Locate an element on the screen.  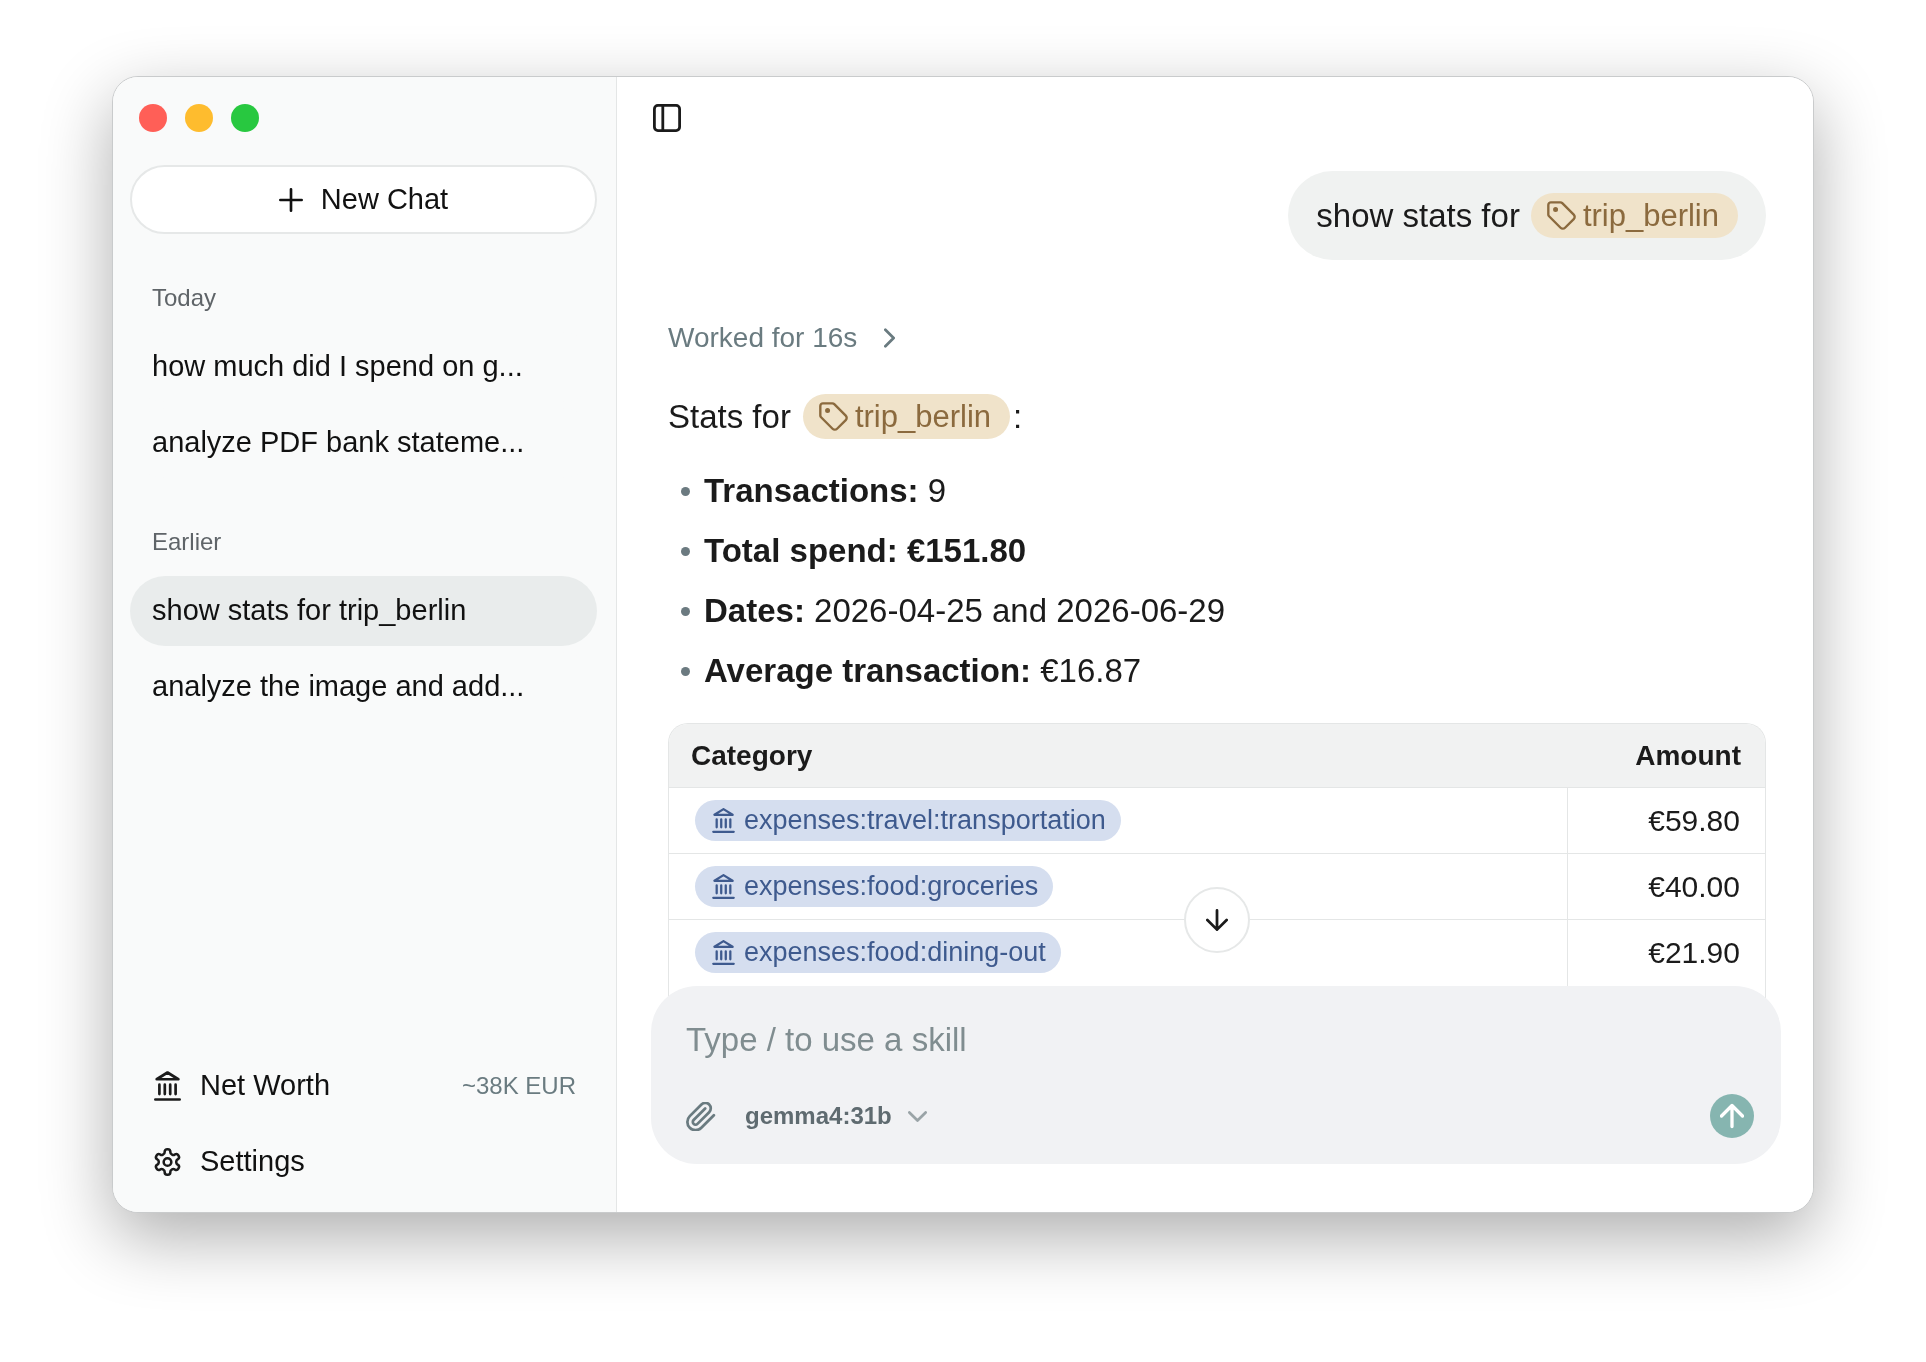
gear-icon is located at coordinates (167, 1162).